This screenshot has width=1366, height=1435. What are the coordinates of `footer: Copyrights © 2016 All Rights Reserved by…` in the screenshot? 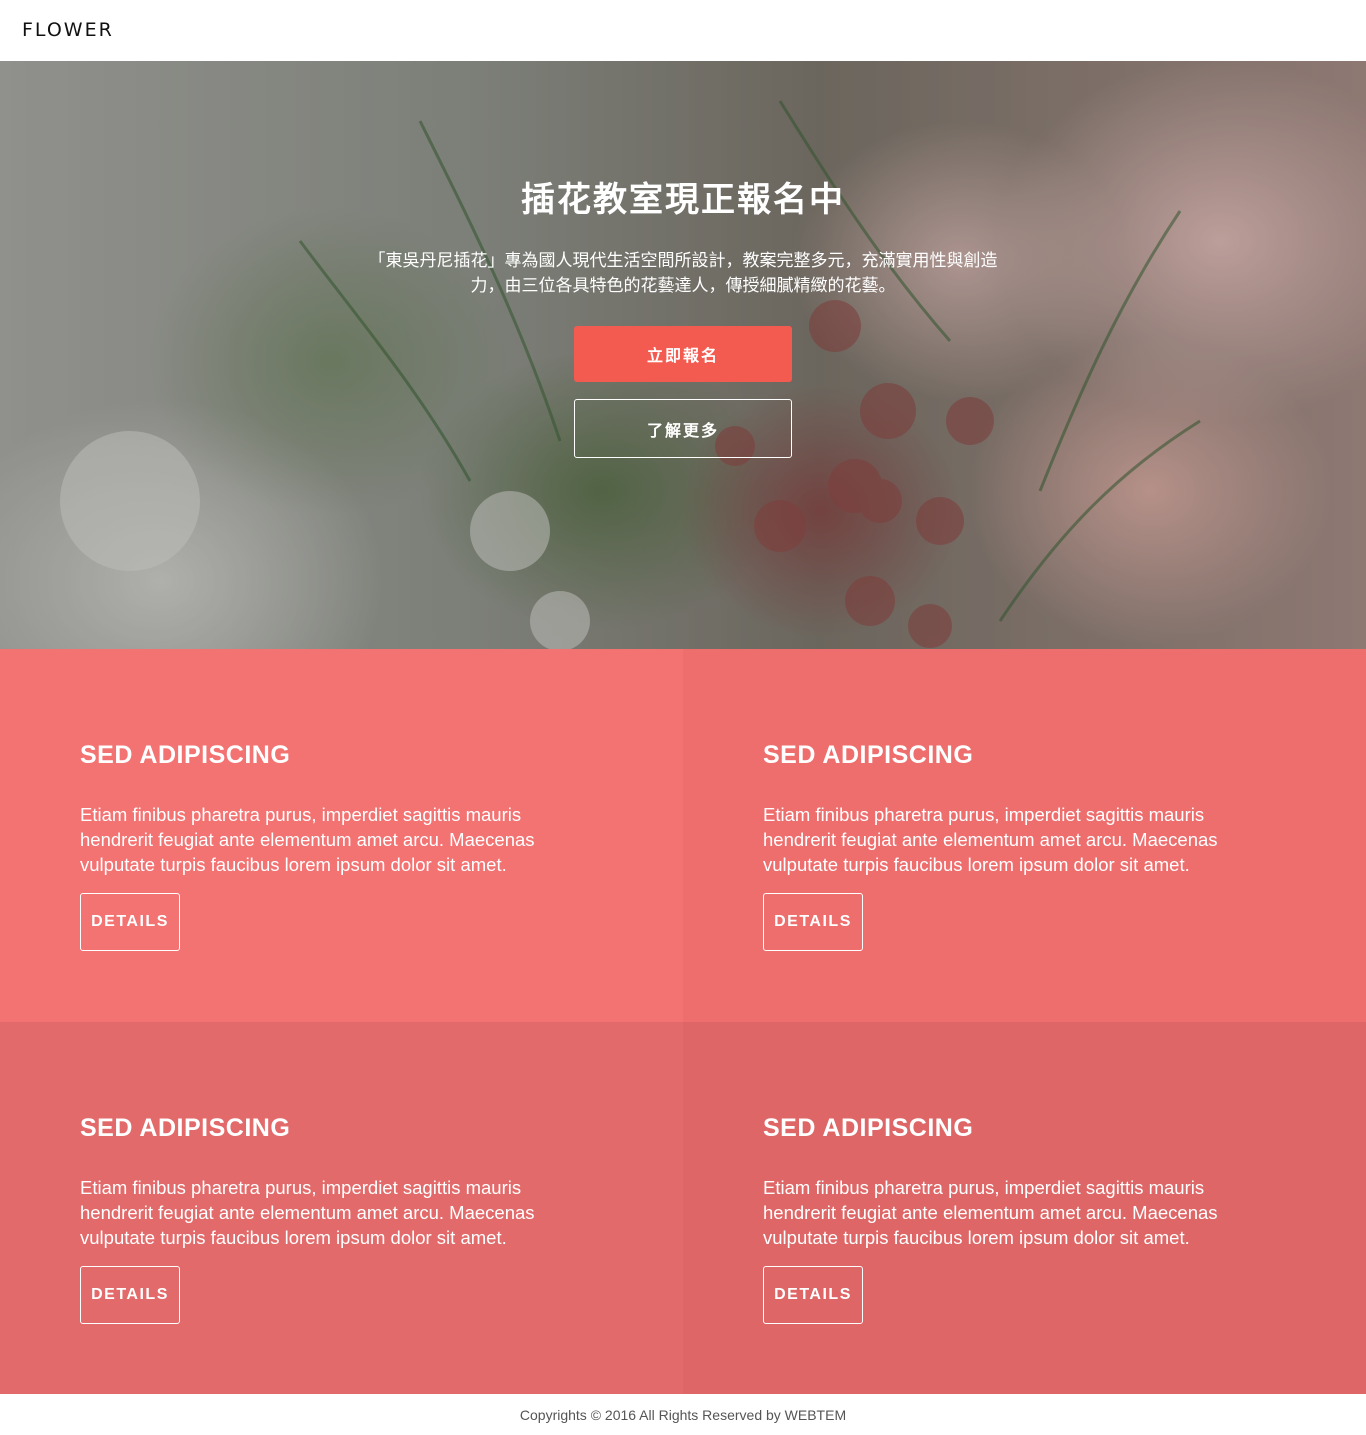 It's located at (683, 1414).